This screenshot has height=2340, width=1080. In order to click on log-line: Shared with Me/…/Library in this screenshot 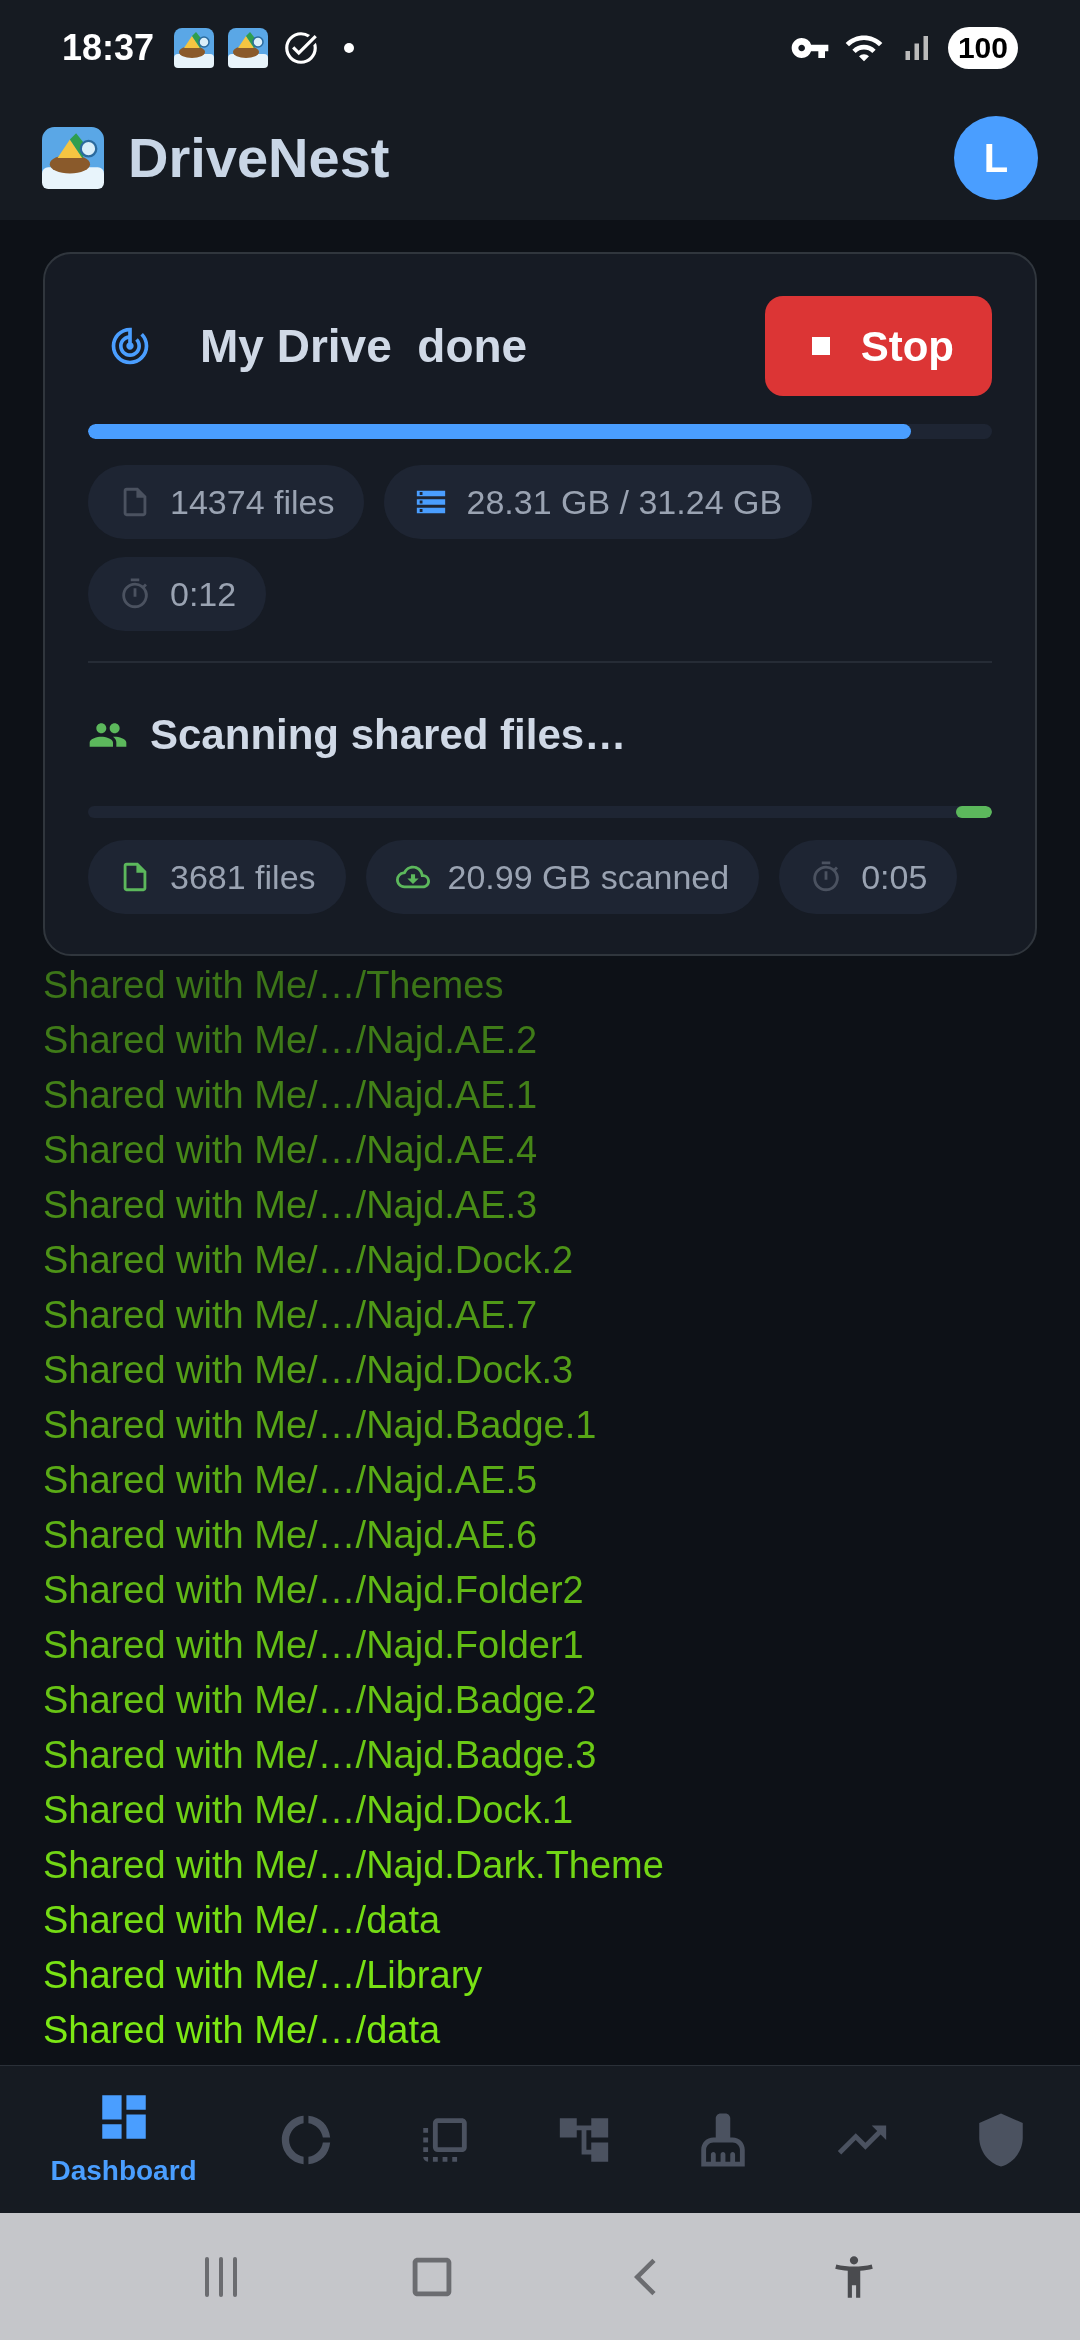, I will do `click(263, 1975)`.